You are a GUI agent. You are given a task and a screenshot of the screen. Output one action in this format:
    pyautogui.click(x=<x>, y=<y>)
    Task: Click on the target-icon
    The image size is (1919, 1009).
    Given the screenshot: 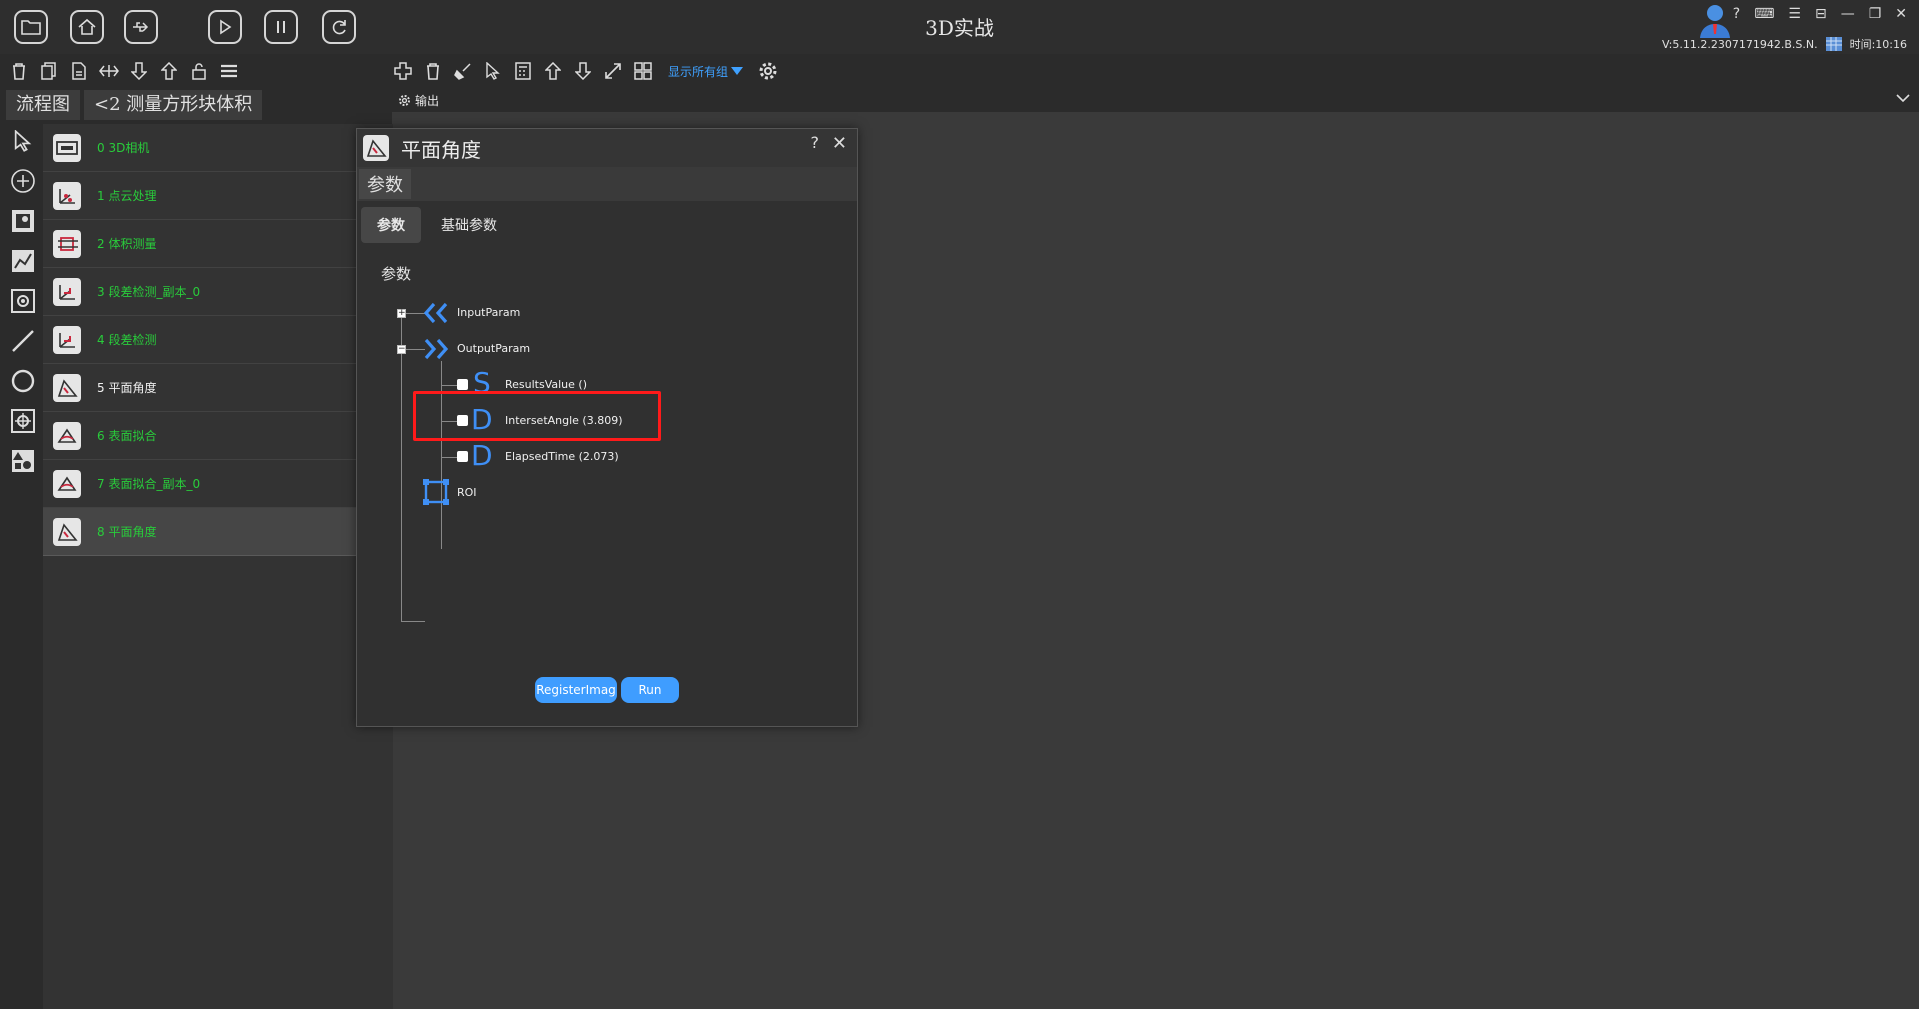 What is the action you would take?
    pyautogui.click(x=23, y=301)
    